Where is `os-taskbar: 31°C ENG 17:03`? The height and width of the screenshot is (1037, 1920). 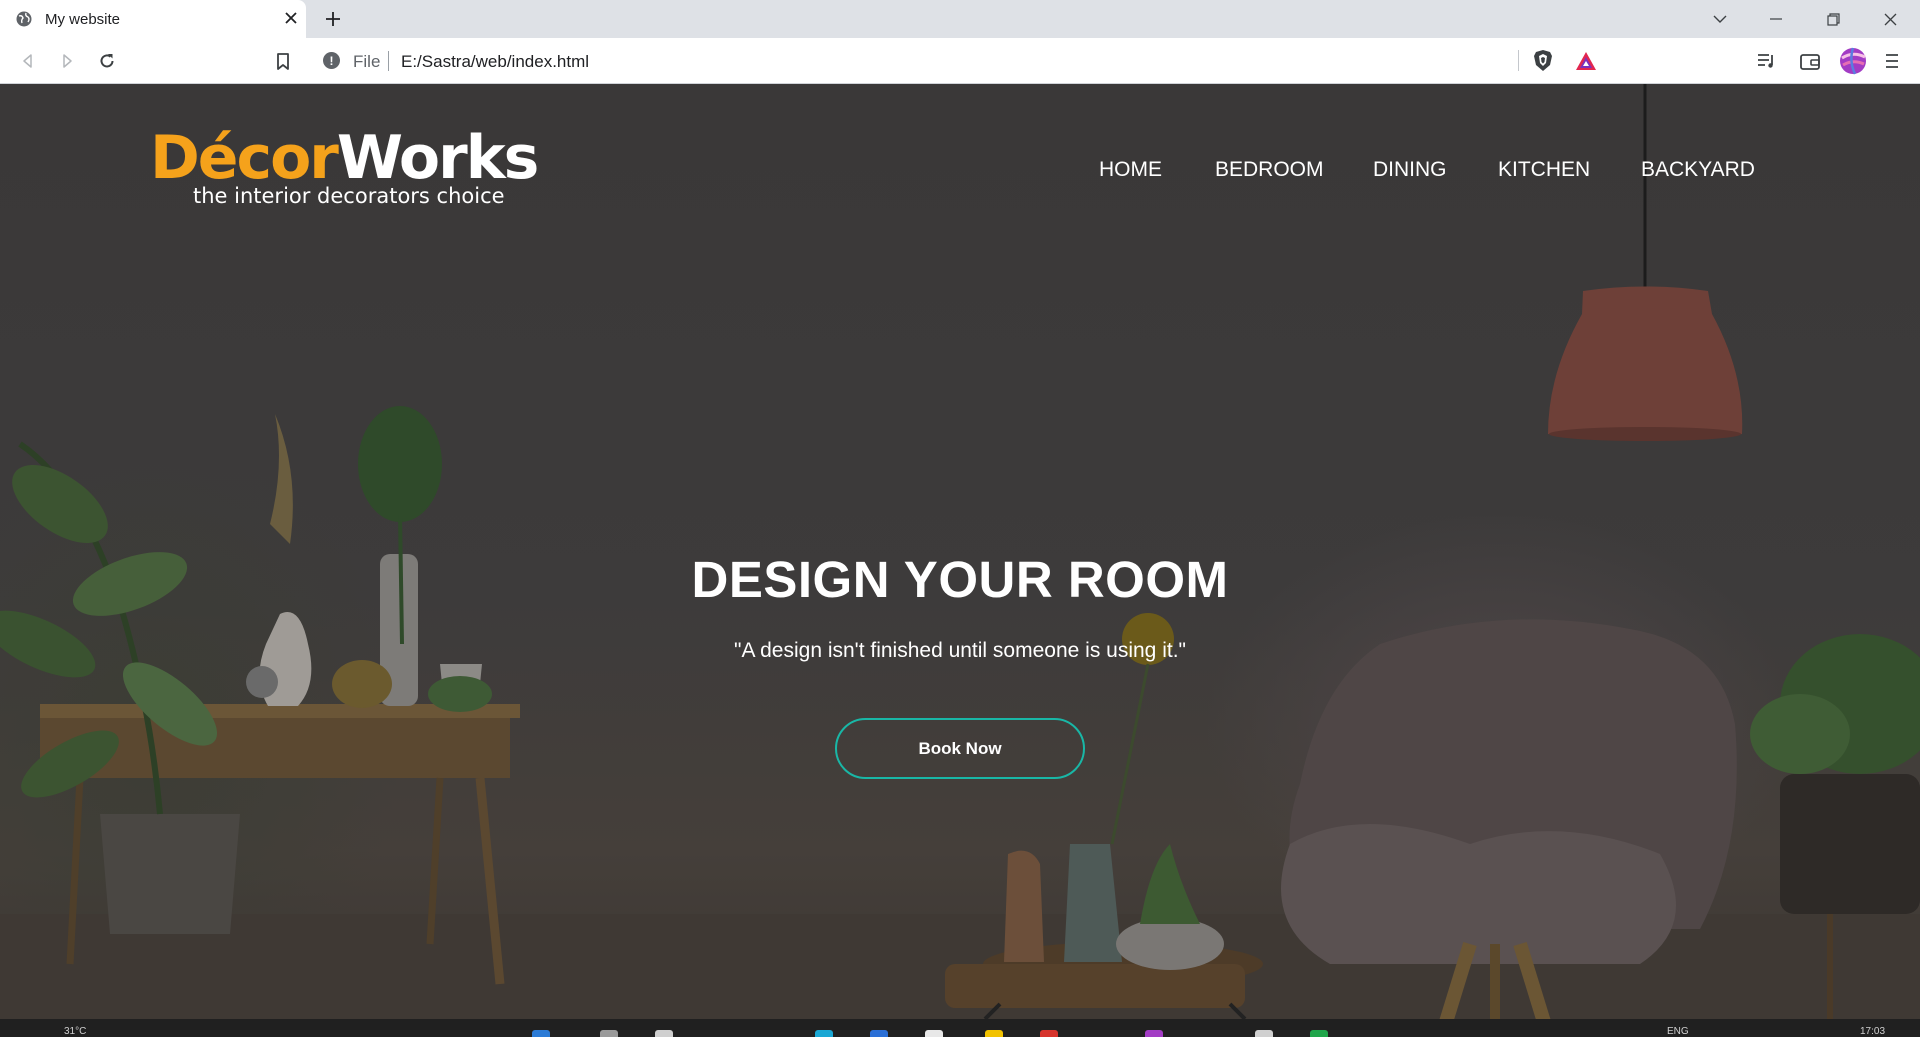
os-taskbar: 31°C ENG 17:03 is located at coordinates (960, 1028).